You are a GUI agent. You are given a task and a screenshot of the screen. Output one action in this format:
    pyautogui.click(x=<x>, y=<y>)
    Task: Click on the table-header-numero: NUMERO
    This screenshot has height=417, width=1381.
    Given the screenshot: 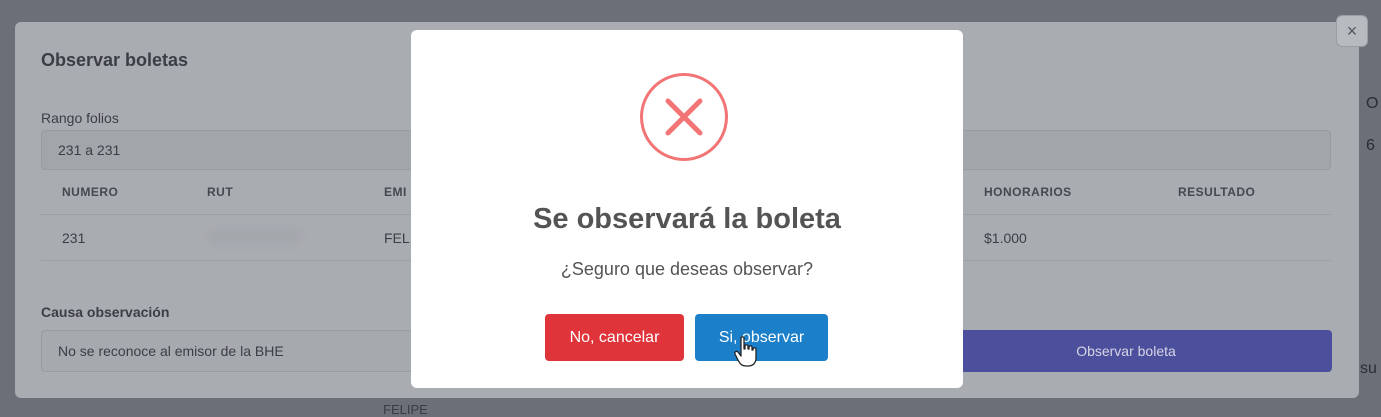 What is the action you would take?
    pyautogui.click(x=90, y=192)
    